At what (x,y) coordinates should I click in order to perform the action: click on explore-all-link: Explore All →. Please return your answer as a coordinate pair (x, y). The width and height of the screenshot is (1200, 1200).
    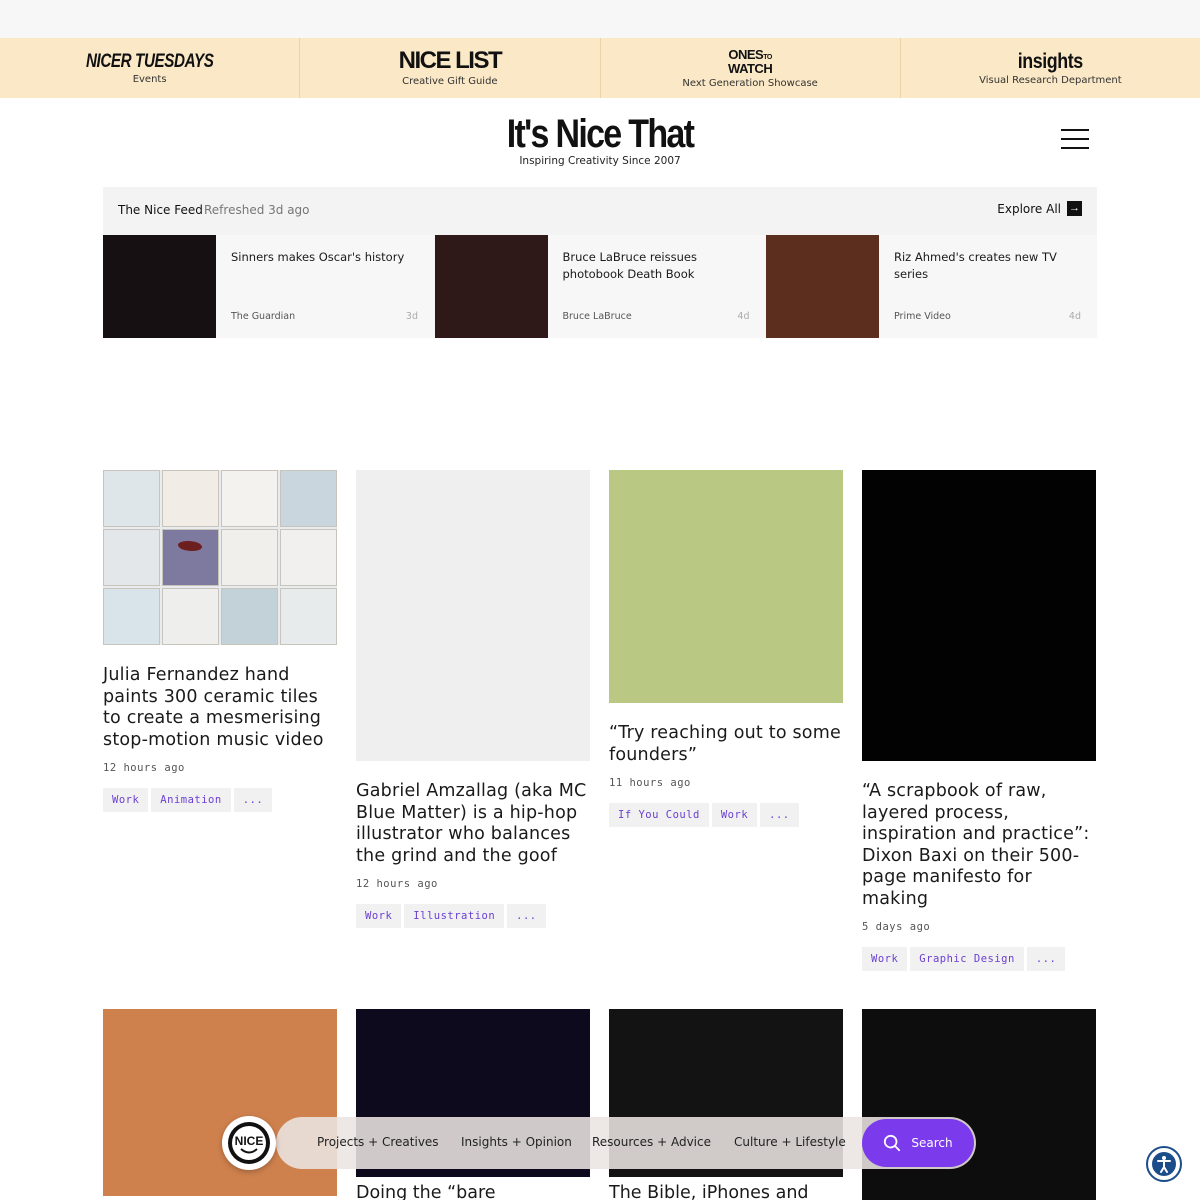
    Looking at the image, I should click on (1039, 208).